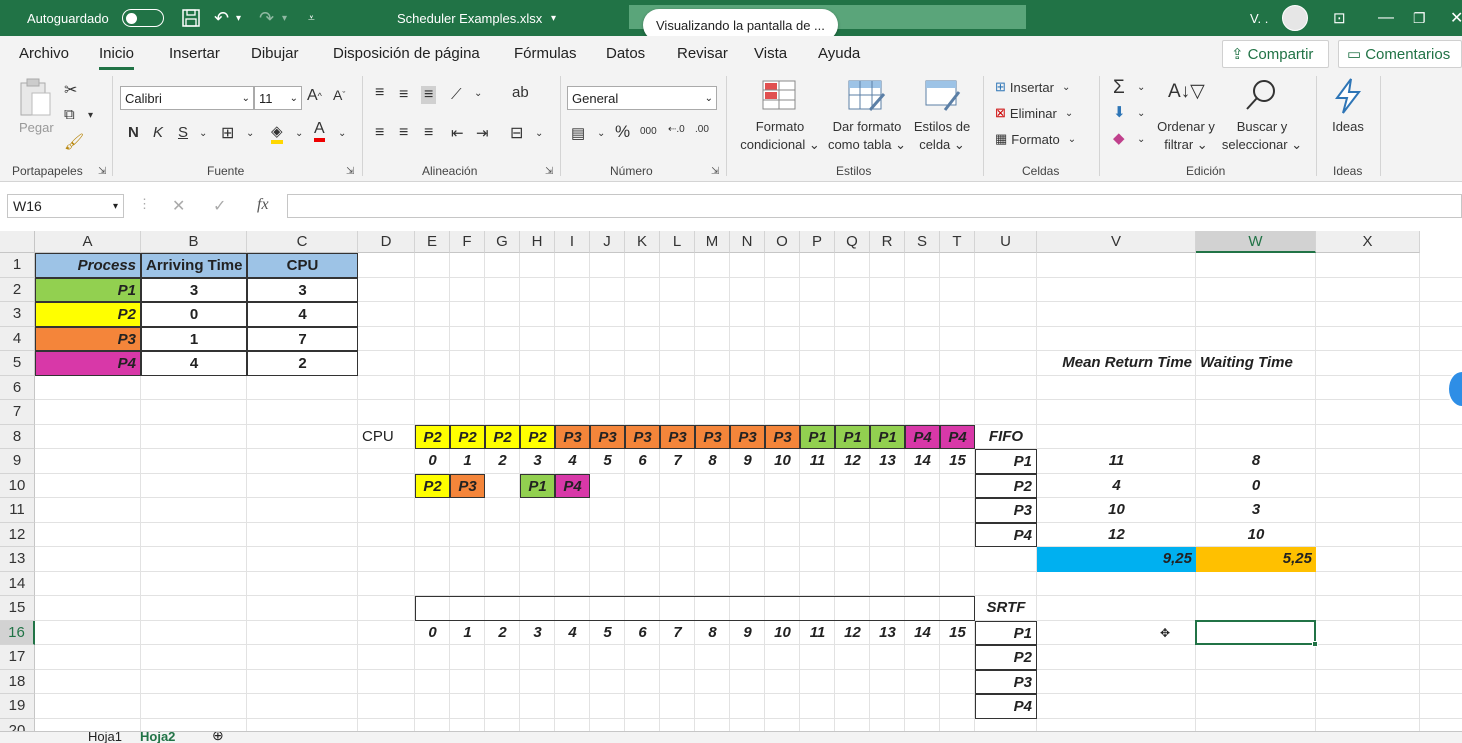 This screenshot has width=1462, height=743. What do you see at coordinates (17, 436) in the screenshot?
I see `row-header-8: 8` at bounding box center [17, 436].